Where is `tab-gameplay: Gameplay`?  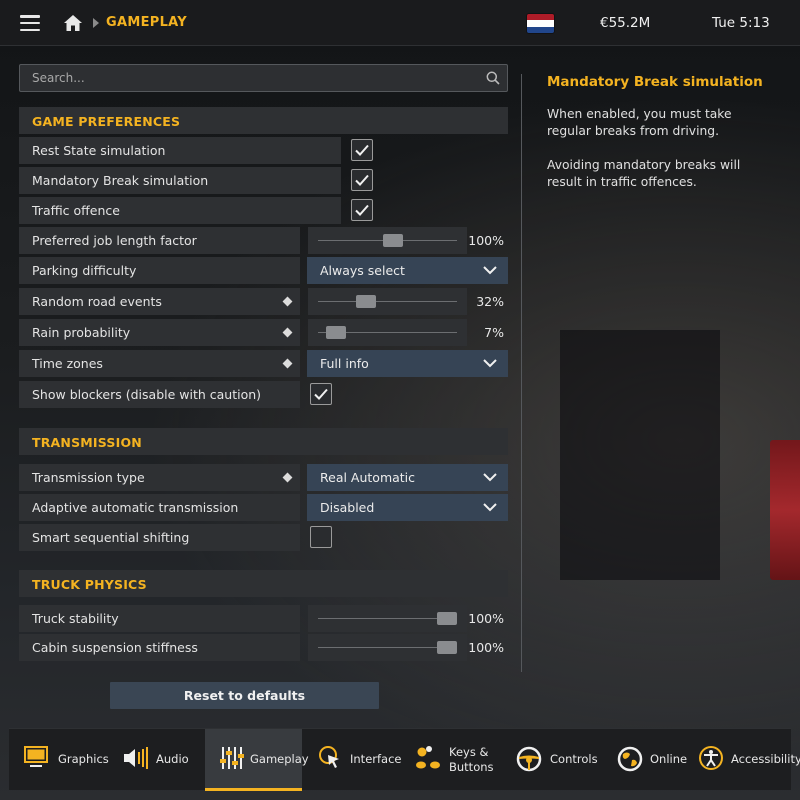
tab-gameplay: Gameplay is located at coordinates (257, 760).